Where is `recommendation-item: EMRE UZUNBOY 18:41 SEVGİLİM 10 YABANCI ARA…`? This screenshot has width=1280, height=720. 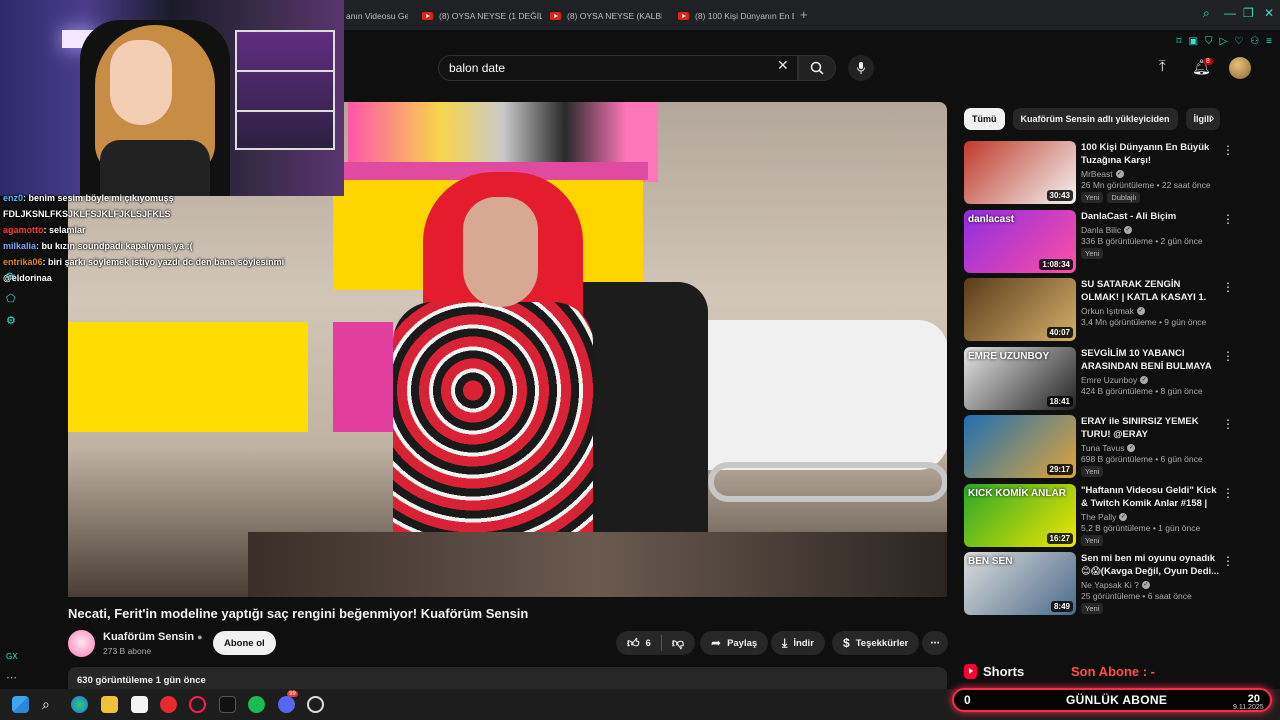
recommendation-item: EMRE UZUNBOY 18:41 SEVGİLİM 10 YABANCI ARA… is located at coordinates (1100, 381).